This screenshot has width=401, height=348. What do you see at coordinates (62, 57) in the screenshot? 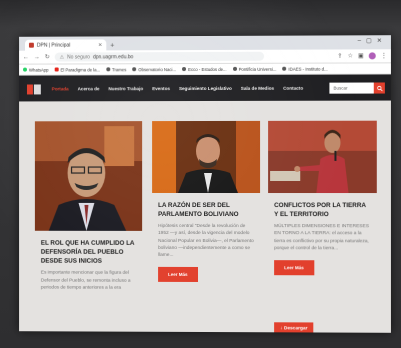
I see `warning-icon: ⚠` at bounding box center [62, 57].